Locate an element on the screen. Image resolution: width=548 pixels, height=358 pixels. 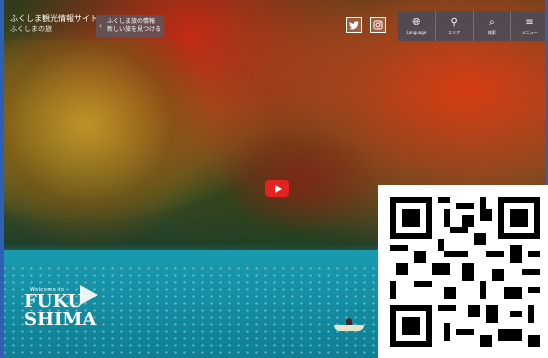
nav-search: ⌕ 検索 is located at coordinates (491, 26).